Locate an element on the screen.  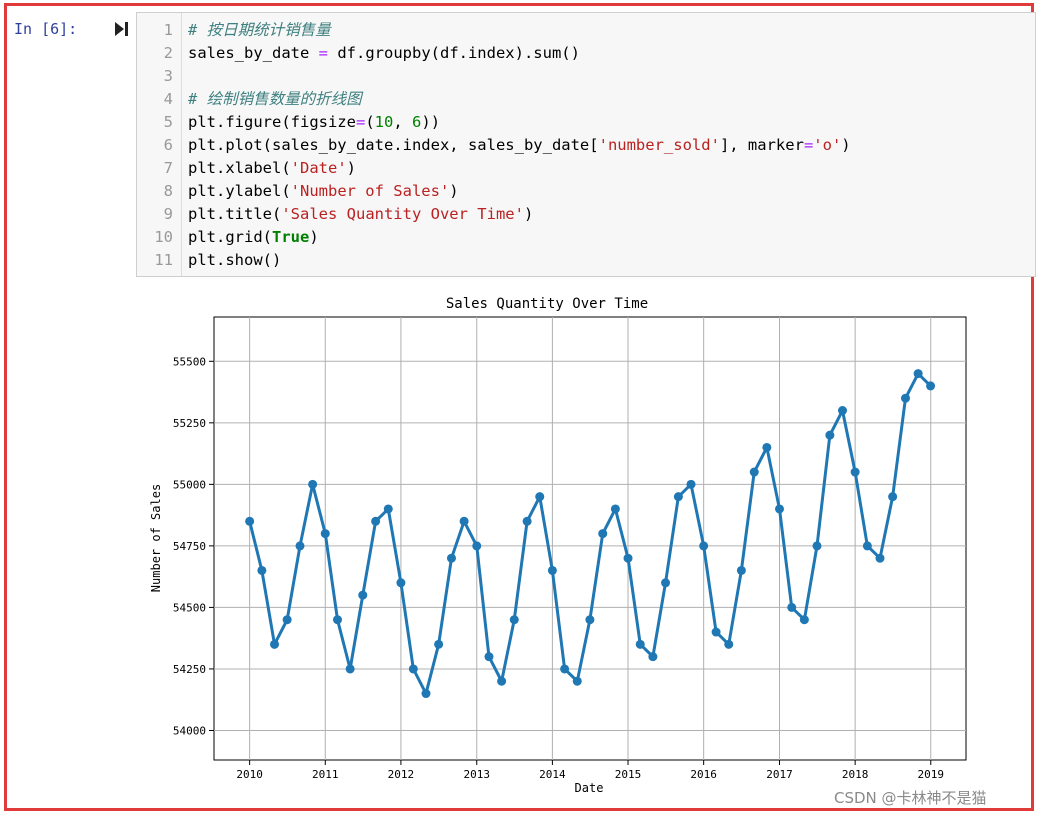
code-token: 'o' is located at coordinates (827, 145).